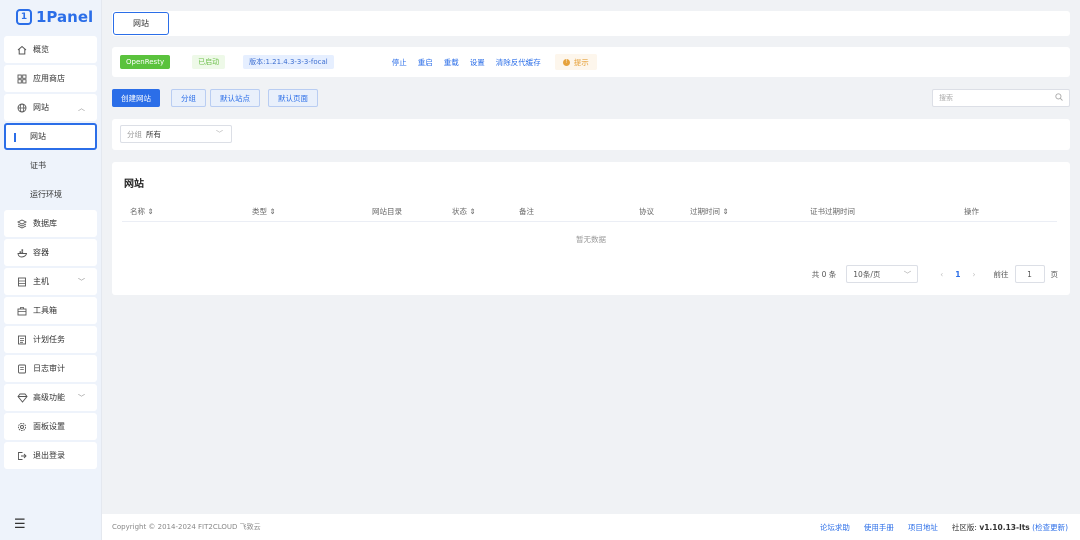  I want to click on sidebar-item-label: 退出登录, so click(49, 455).